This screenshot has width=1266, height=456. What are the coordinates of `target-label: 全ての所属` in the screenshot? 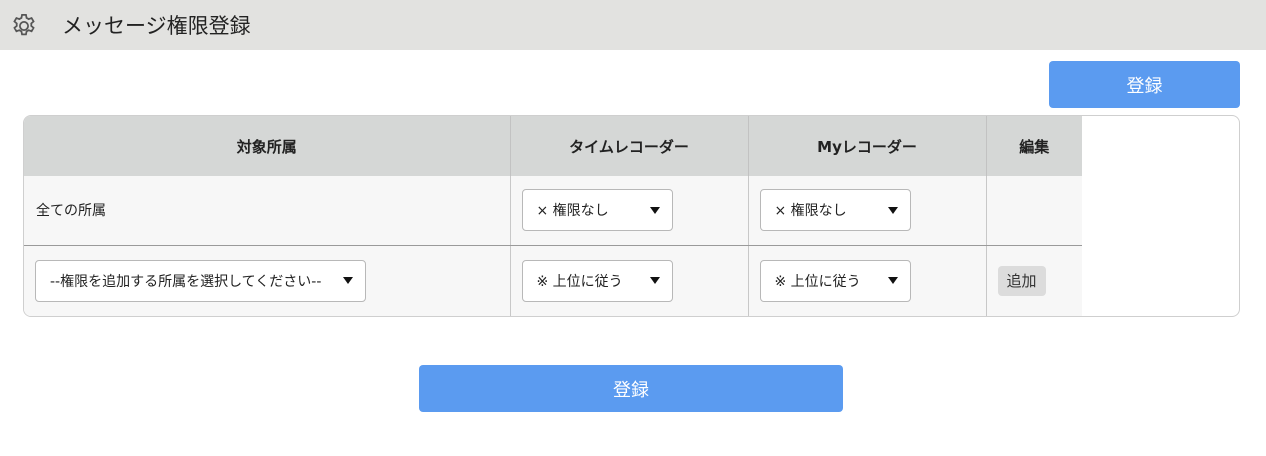 It's located at (267, 211).